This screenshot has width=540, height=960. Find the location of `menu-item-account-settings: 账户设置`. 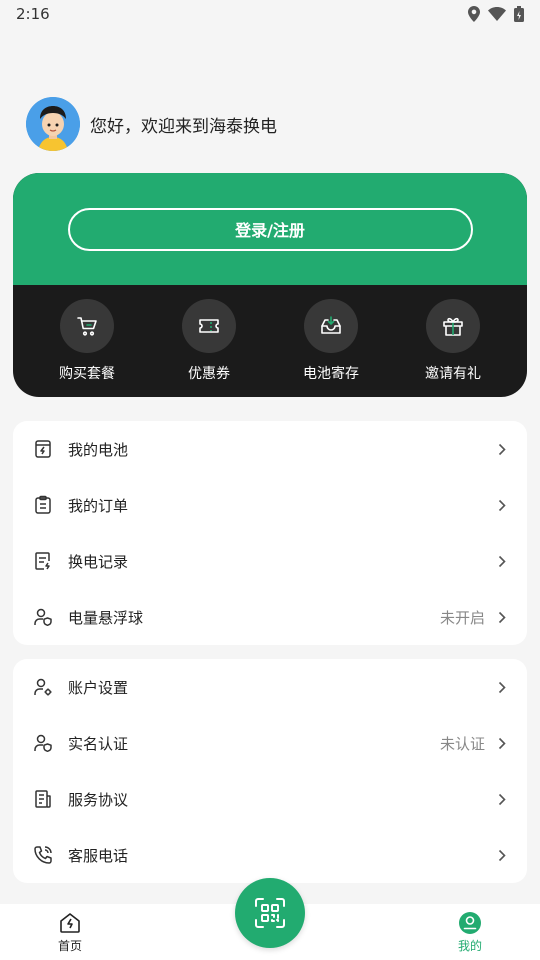

menu-item-account-settings: 账户设置 is located at coordinates (270, 687).